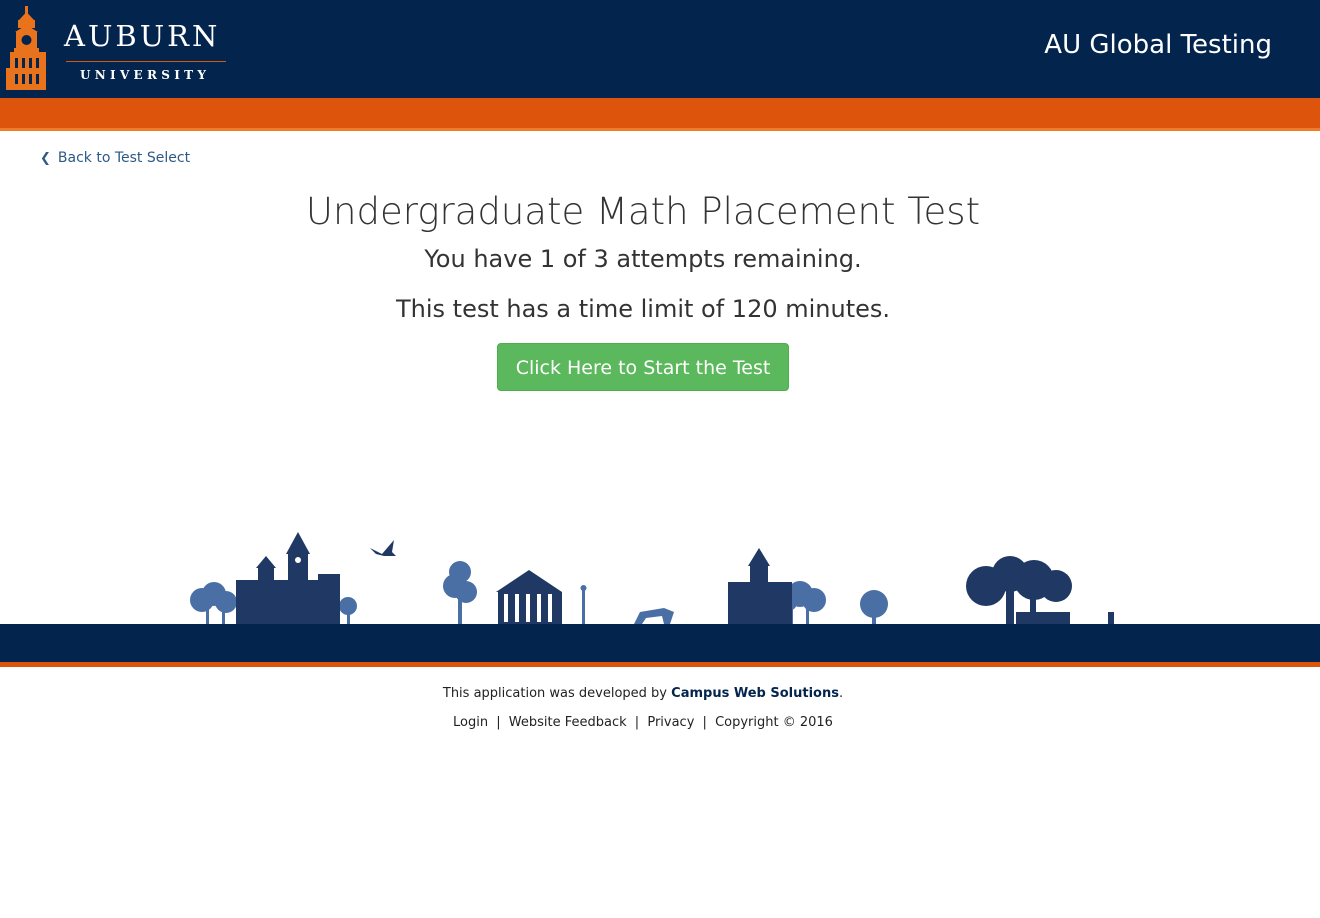 Image resolution: width=1320 pixels, height=918 pixels. What do you see at coordinates (755, 693) in the screenshot?
I see `developer-name: Campus Web Solutions` at bounding box center [755, 693].